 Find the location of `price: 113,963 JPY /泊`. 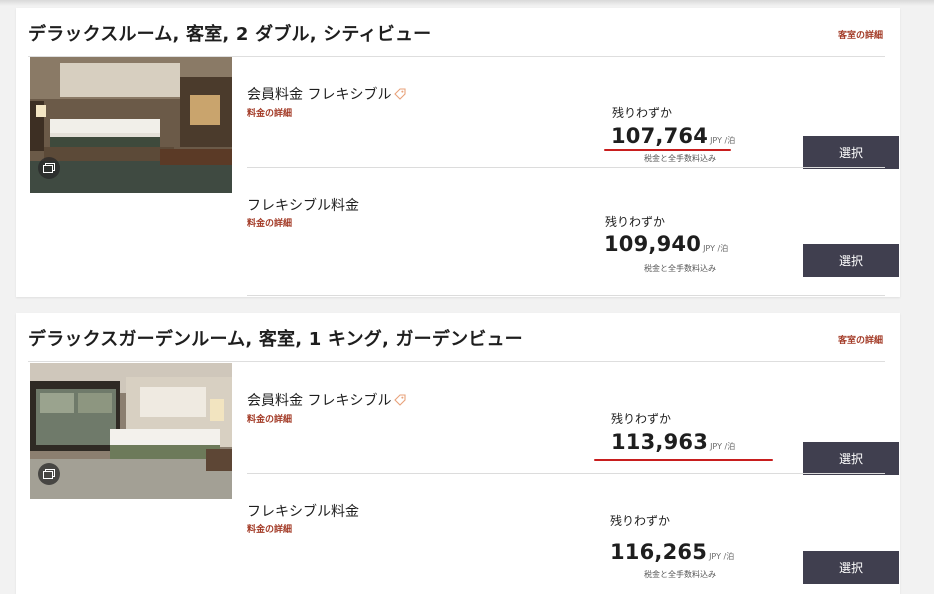

price: 113,963 JPY /泊 is located at coordinates (673, 442).